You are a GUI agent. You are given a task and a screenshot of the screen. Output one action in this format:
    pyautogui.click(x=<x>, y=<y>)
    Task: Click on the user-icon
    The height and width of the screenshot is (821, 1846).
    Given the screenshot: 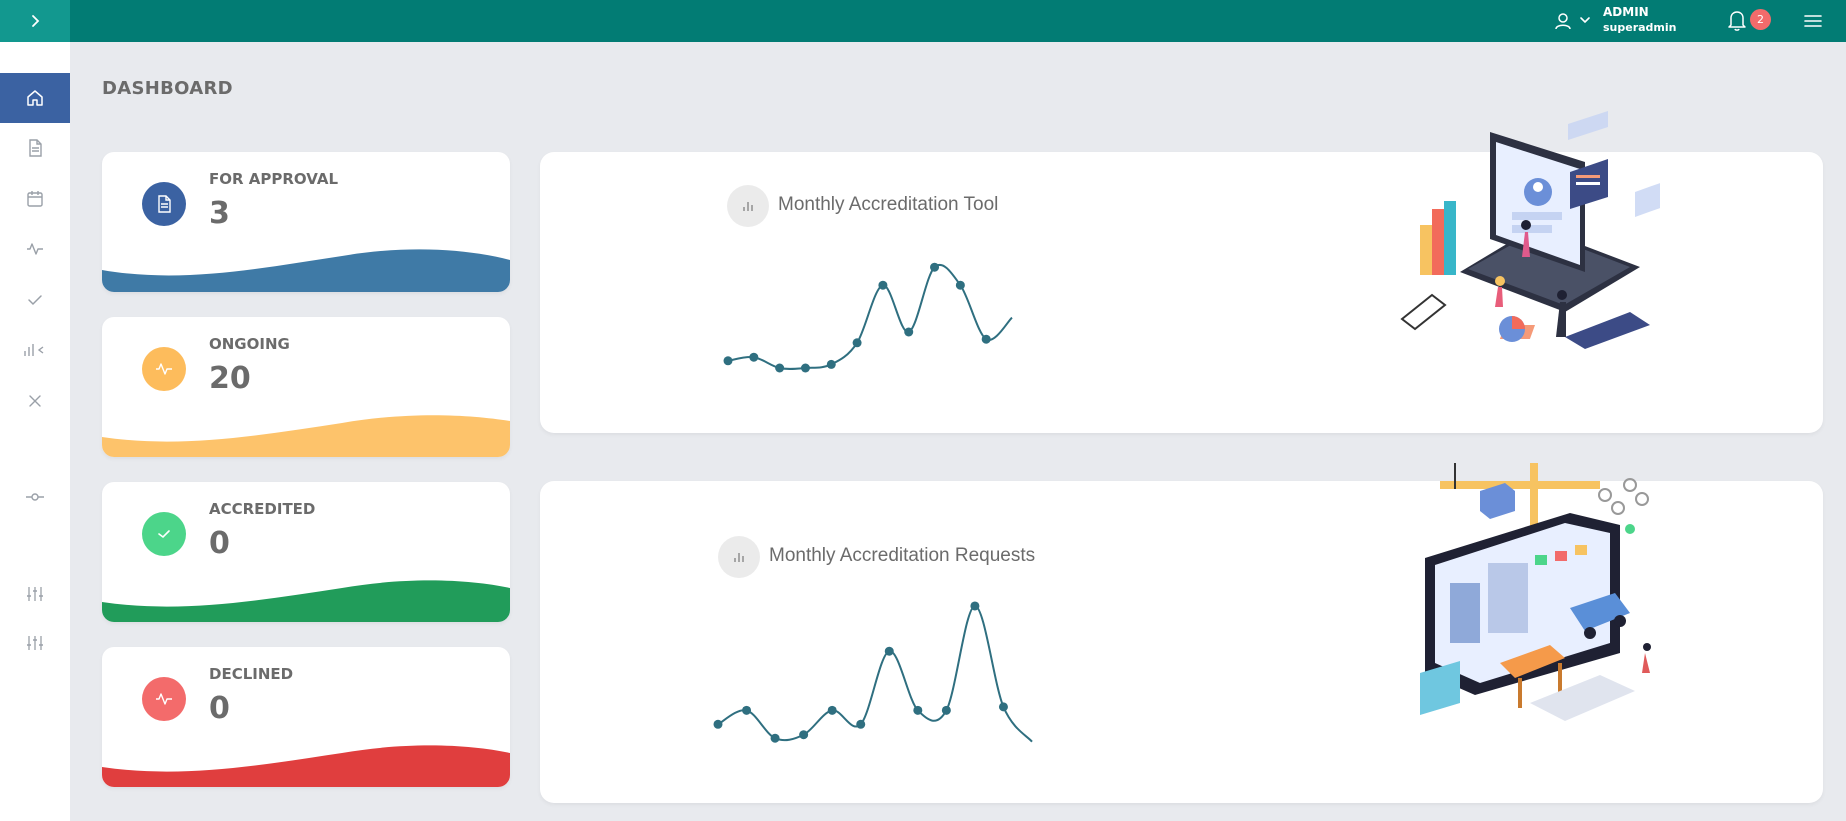 What is the action you would take?
    pyautogui.click(x=1563, y=21)
    